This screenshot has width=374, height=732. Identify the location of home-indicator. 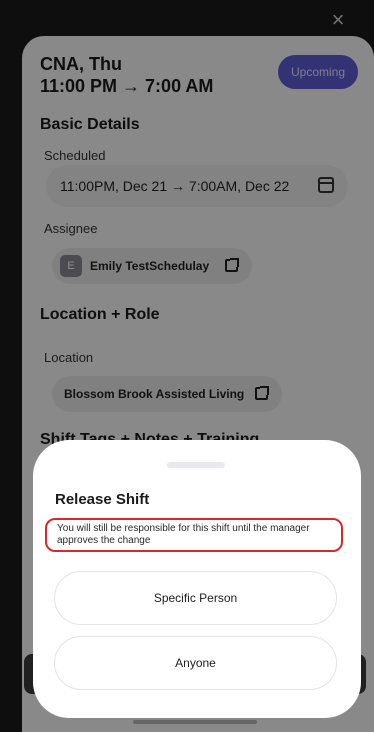
(195, 722).